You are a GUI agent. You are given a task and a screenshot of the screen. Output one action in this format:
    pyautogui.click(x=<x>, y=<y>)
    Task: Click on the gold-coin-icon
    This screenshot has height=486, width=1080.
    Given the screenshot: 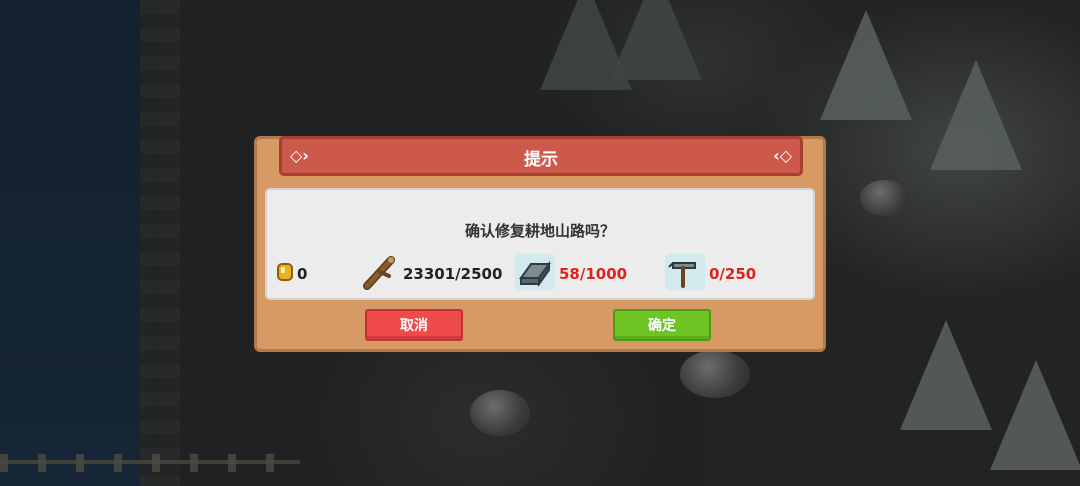 What is the action you would take?
    pyautogui.click(x=285, y=274)
    